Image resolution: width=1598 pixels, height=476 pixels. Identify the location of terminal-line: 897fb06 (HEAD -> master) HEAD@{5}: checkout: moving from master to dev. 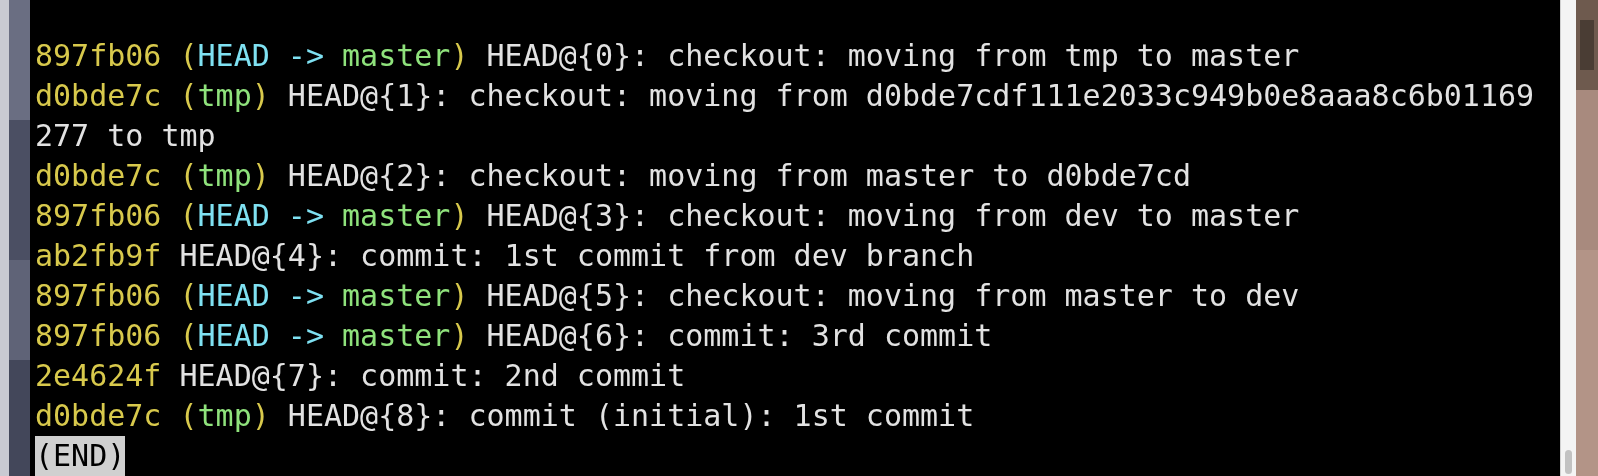
(667, 296).